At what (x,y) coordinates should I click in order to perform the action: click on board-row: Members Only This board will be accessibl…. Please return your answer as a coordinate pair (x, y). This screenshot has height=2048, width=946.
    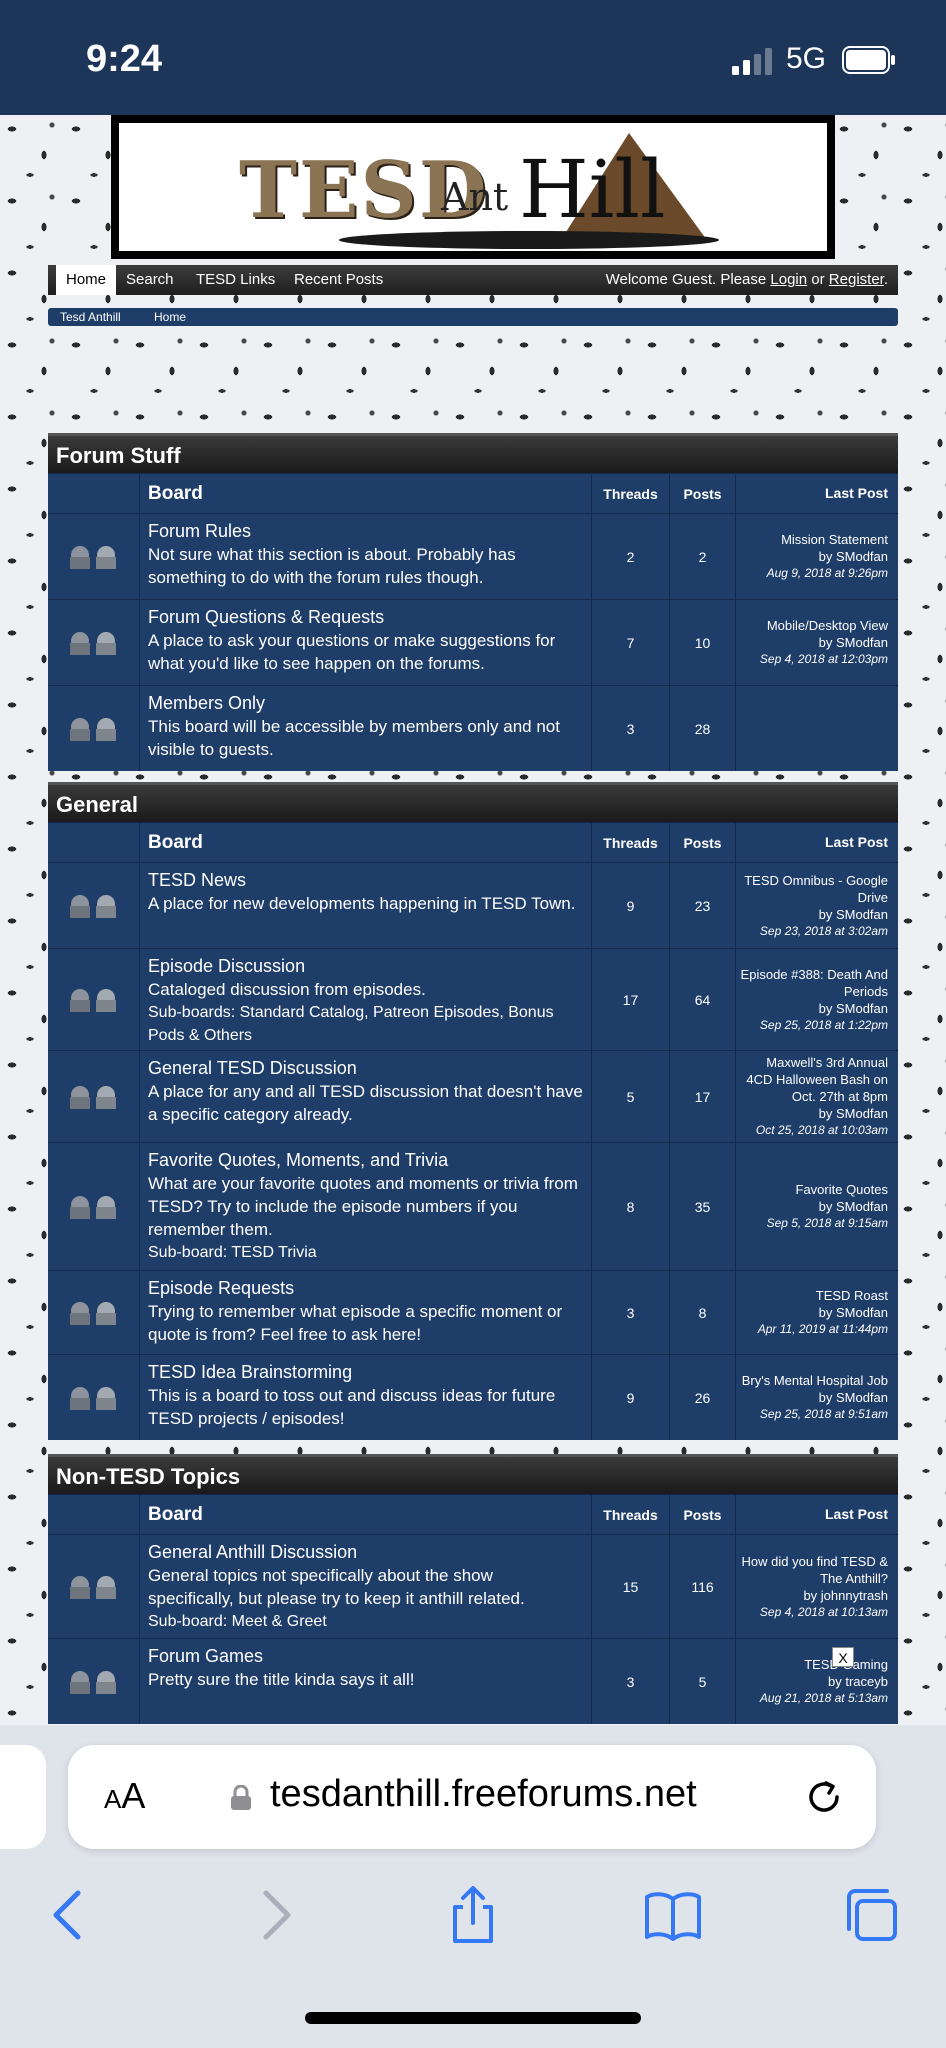
    Looking at the image, I should click on (473, 728).